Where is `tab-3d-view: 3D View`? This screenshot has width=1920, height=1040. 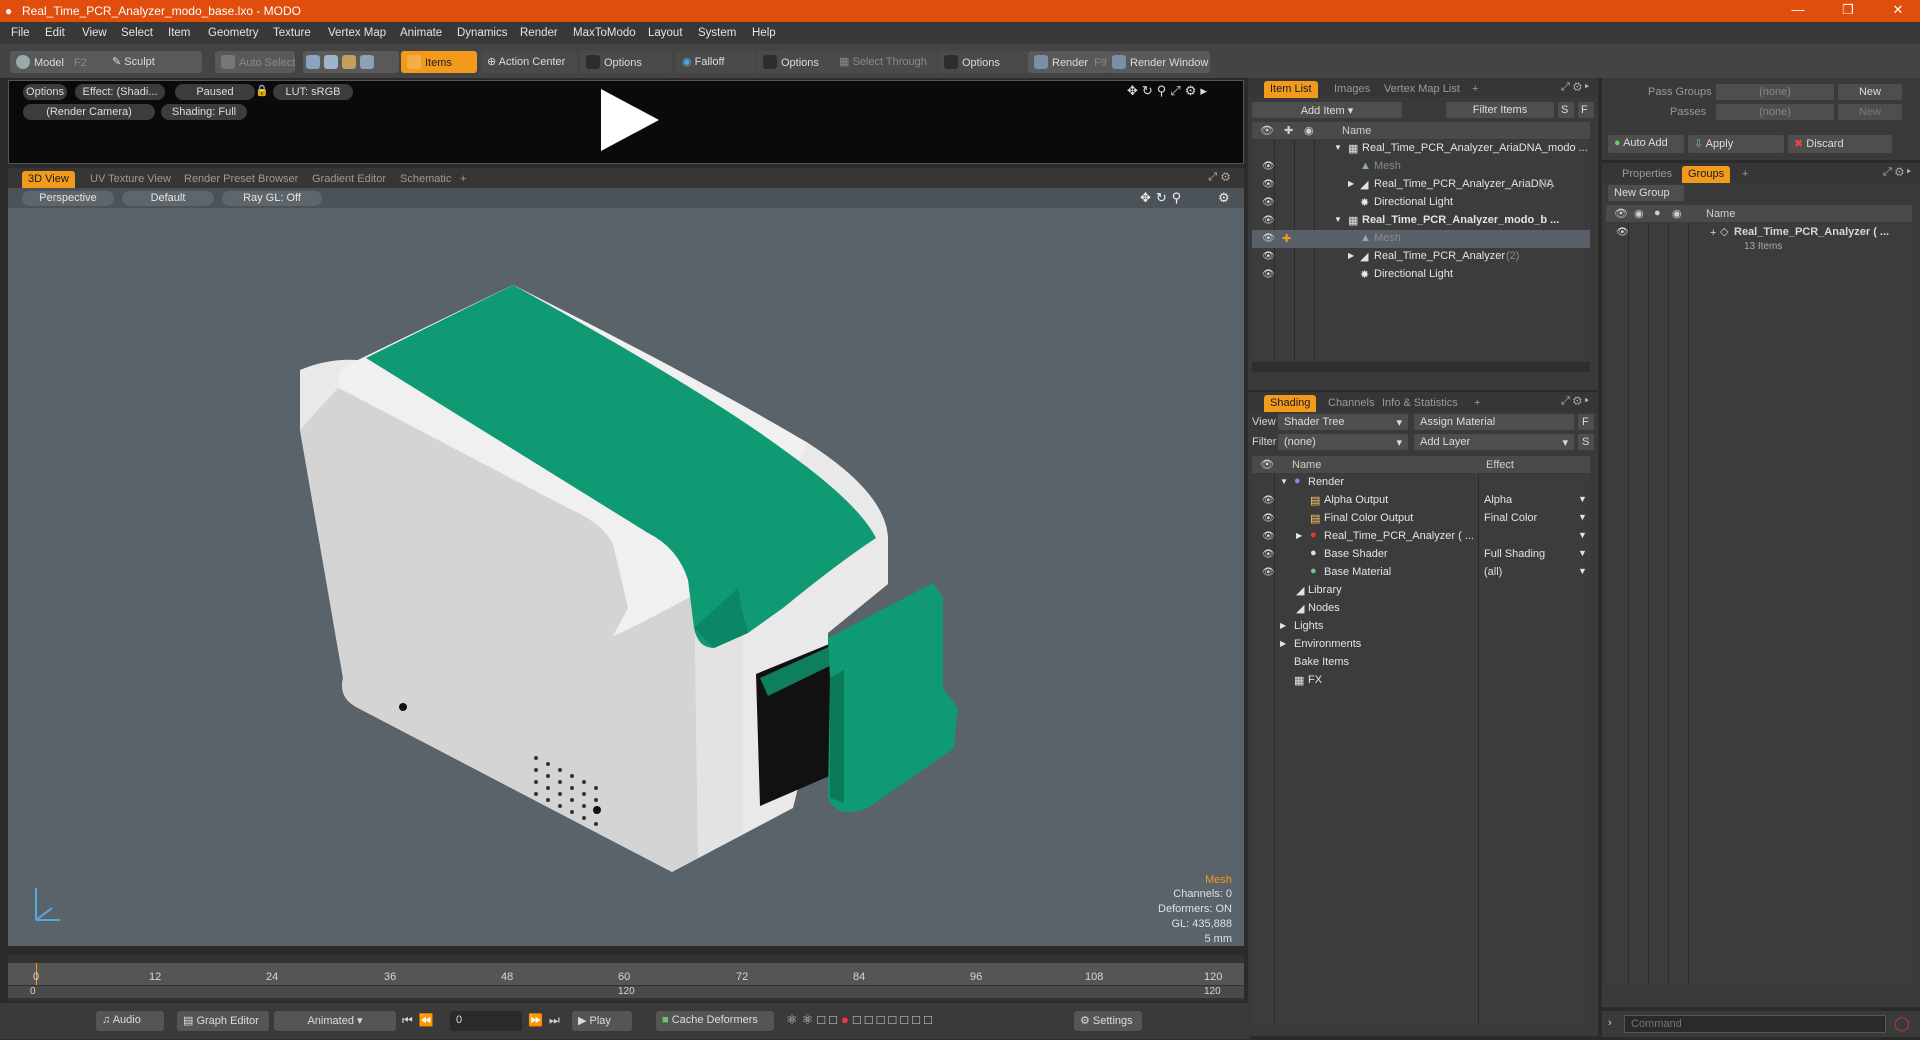
tab-3d-view: 3D View is located at coordinates (48, 179).